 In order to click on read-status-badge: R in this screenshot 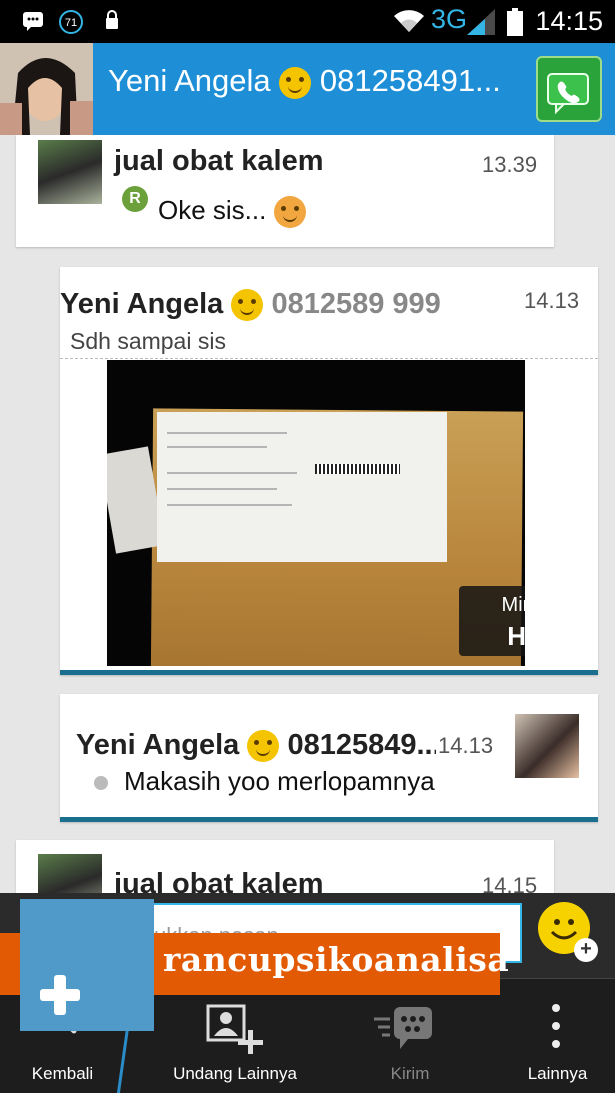, I will do `click(135, 199)`.